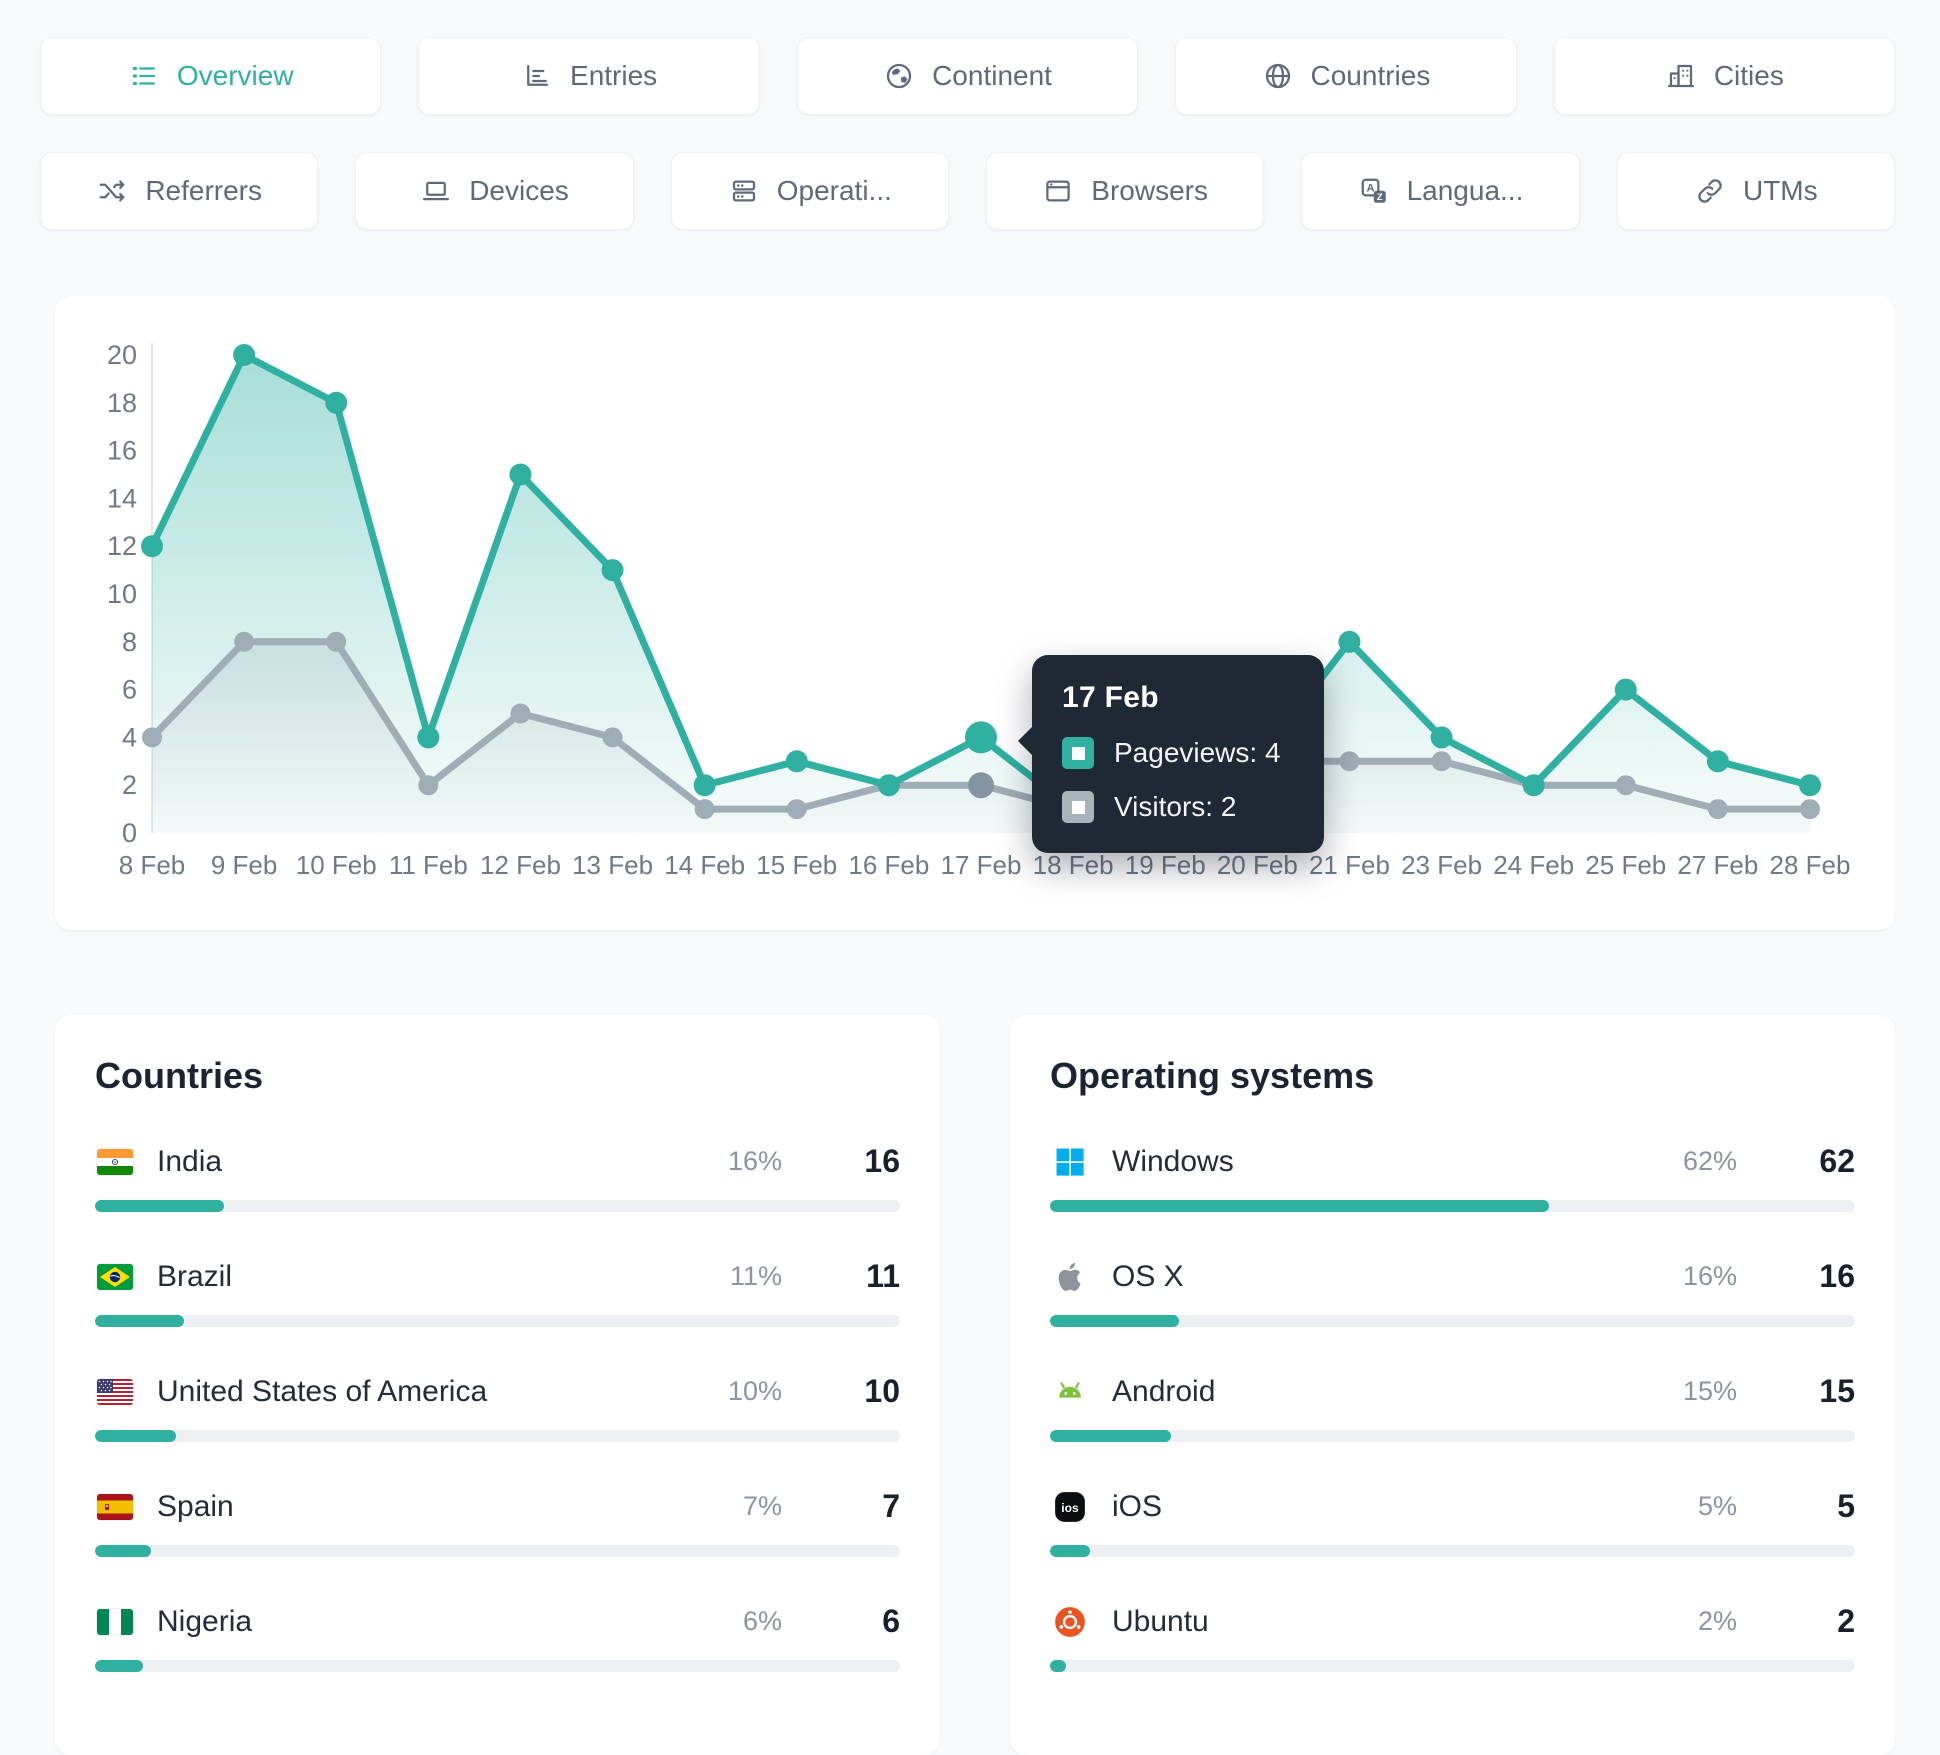 This screenshot has width=1940, height=1755. What do you see at coordinates (1837, 1391) in the screenshot?
I see `stat-value: 15` at bounding box center [1837, 1391].